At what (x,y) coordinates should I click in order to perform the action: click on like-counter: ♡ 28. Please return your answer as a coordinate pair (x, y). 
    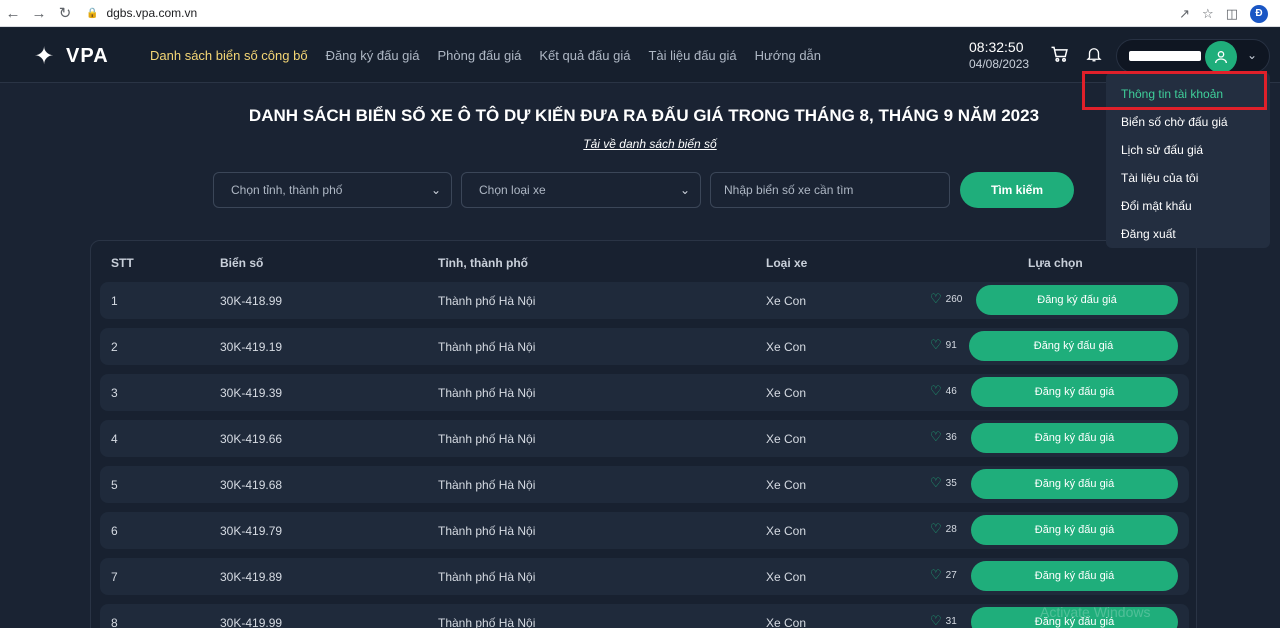
    Looking at the image, I should click on (943, 529).